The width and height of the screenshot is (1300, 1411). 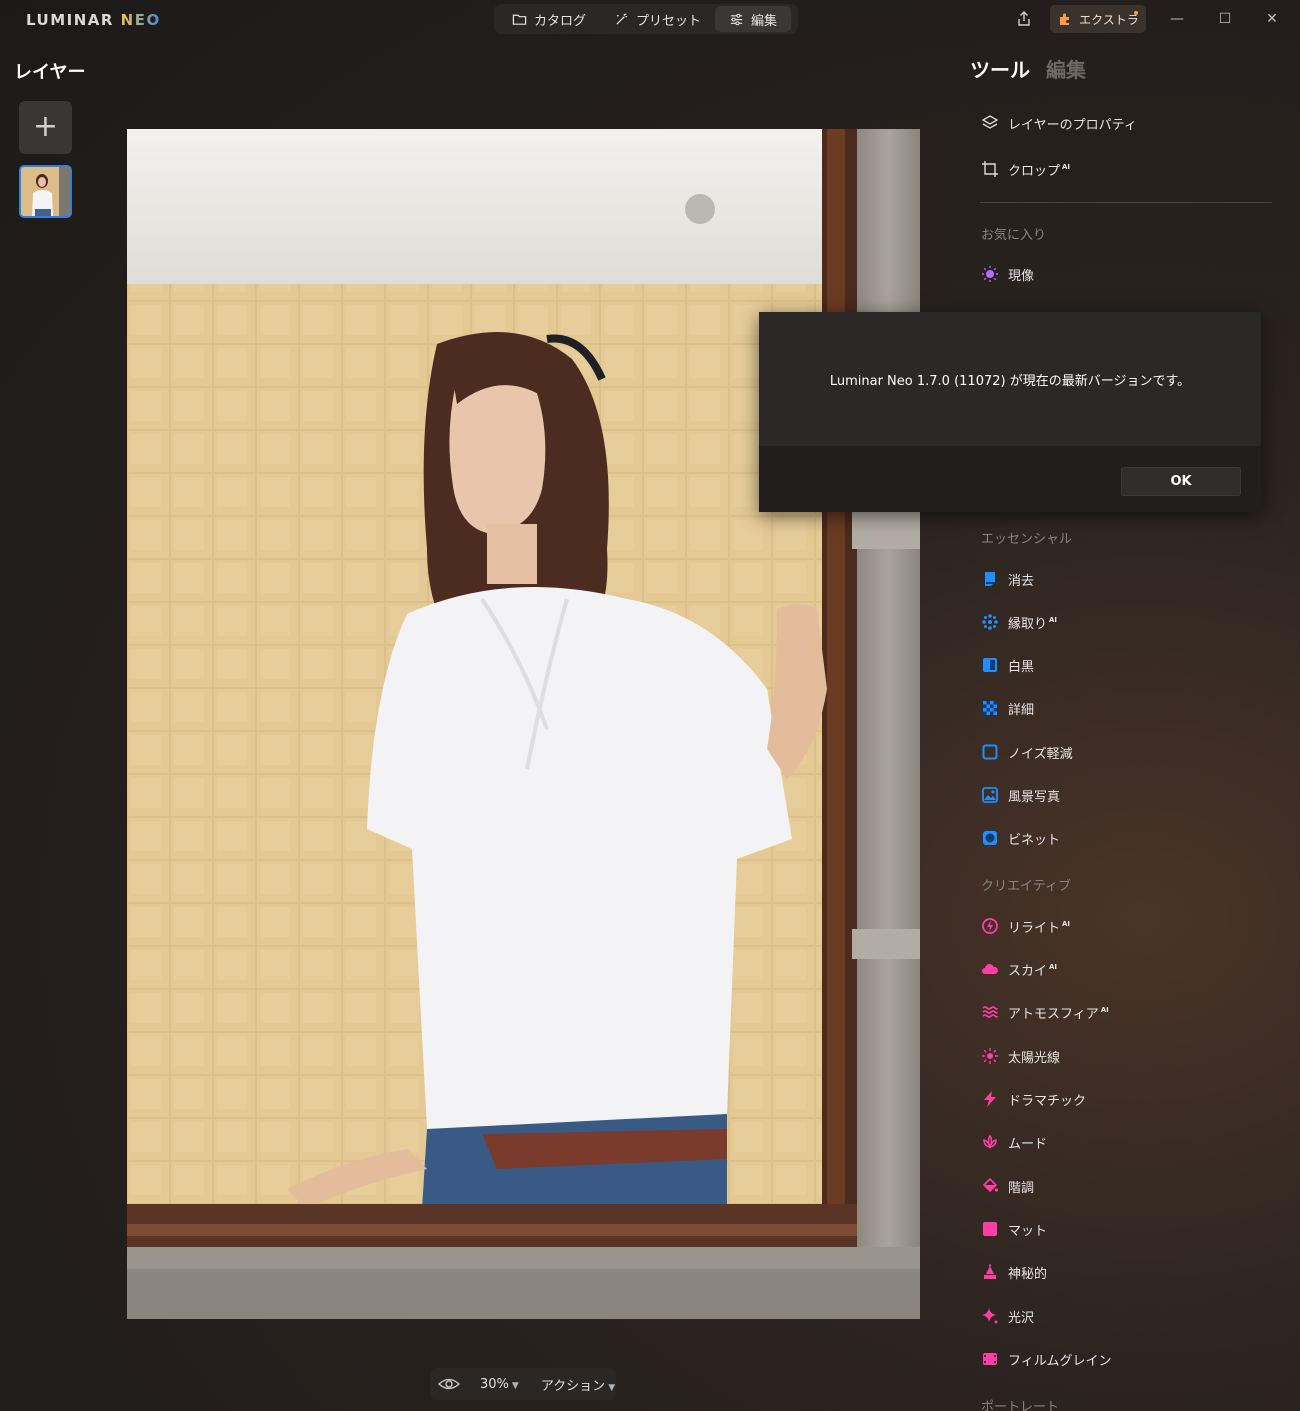 I want to click on sparkle-icon, so click(x=989, y=1316).